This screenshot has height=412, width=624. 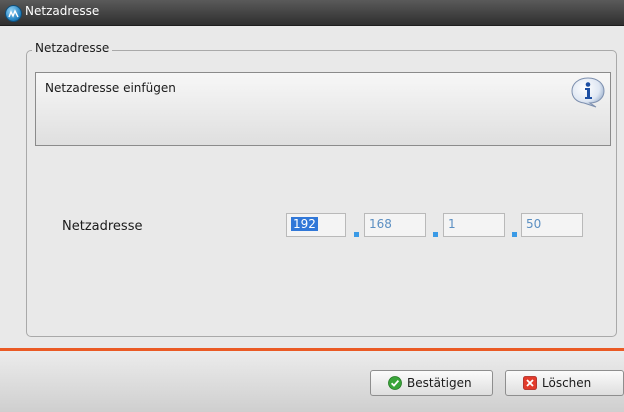 What do you see at coordinates (62, 11) in the screenshot?
I see `window-title: Netzadresse` at bounding box center [62, 11].